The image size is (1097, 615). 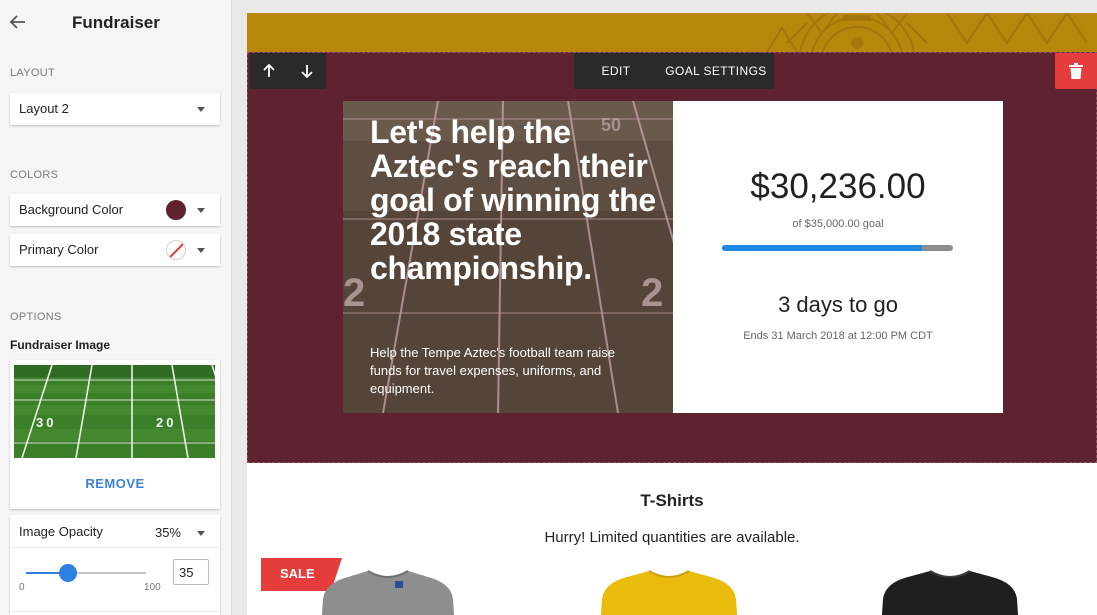 I want to click on svg-text: 20, so click(x=166, y=422).